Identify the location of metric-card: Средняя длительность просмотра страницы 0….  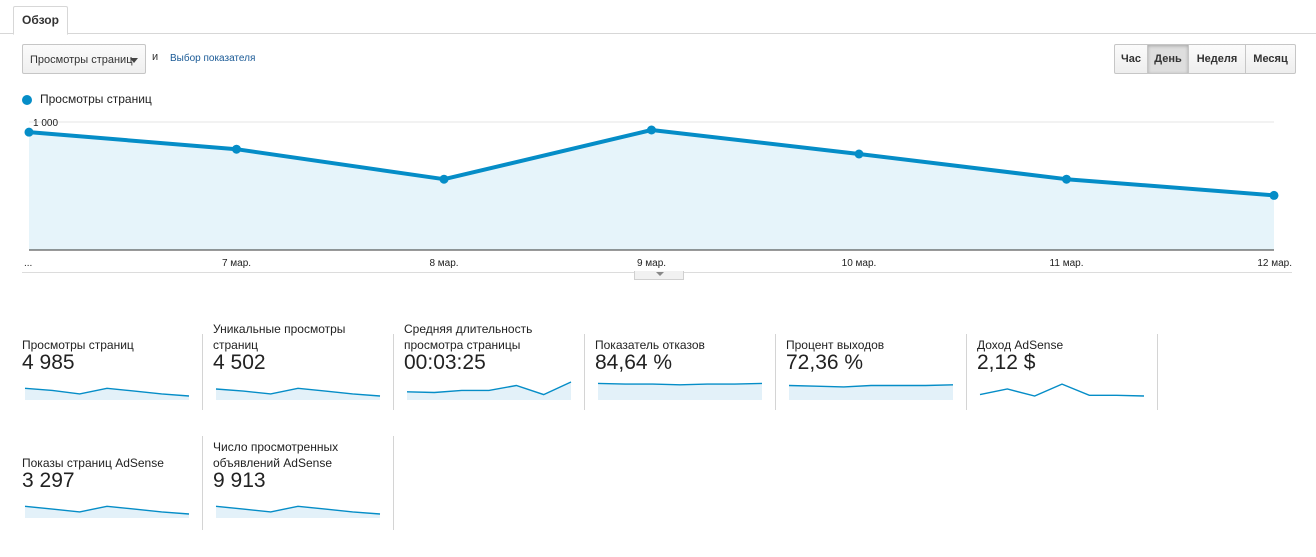
(494, 368).